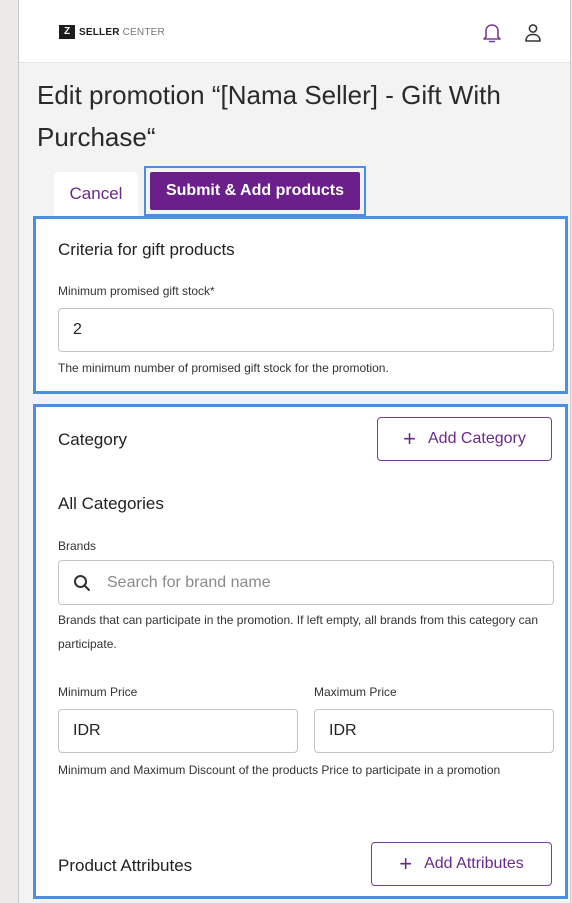 This screenshot has width=572, height=903. I want to click on criteria-title: Criteria for gift products, so click(146, 249).